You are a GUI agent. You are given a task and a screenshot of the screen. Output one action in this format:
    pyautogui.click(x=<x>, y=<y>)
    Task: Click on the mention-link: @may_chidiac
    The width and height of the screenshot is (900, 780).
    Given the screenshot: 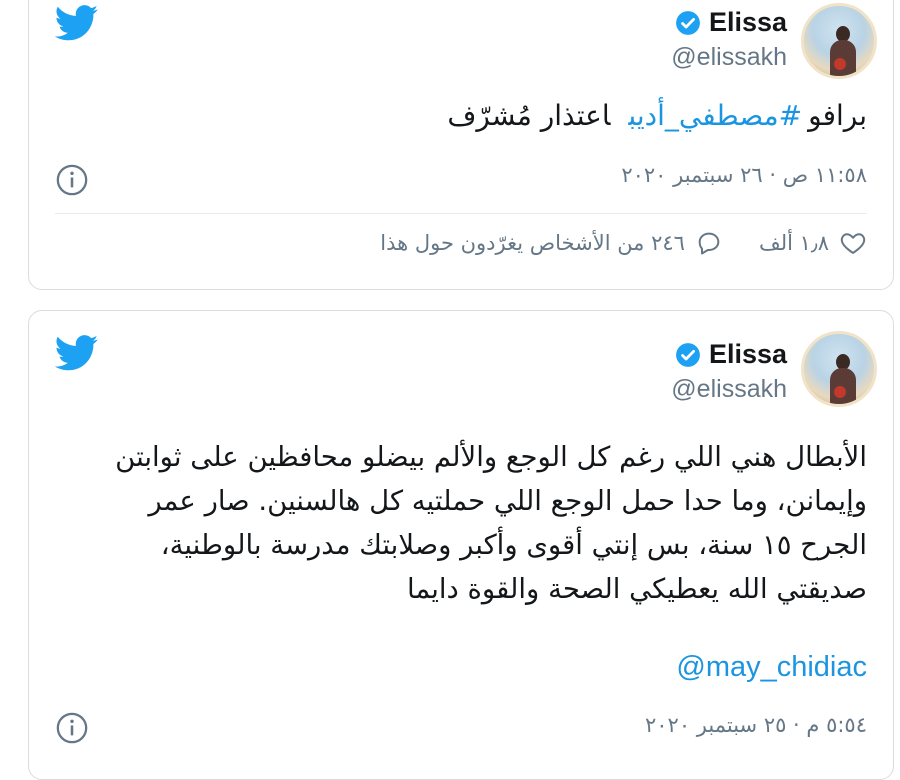 What is the action you would take?
    pyautogui.click(x=771, y=667)
    